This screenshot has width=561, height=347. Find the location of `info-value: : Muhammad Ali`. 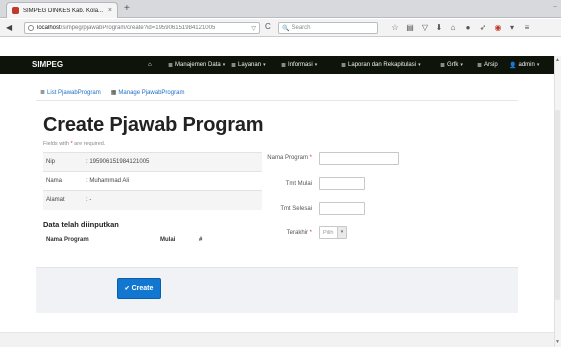

info-value: : Muhammad Ali is located at coordinates (172, 181).